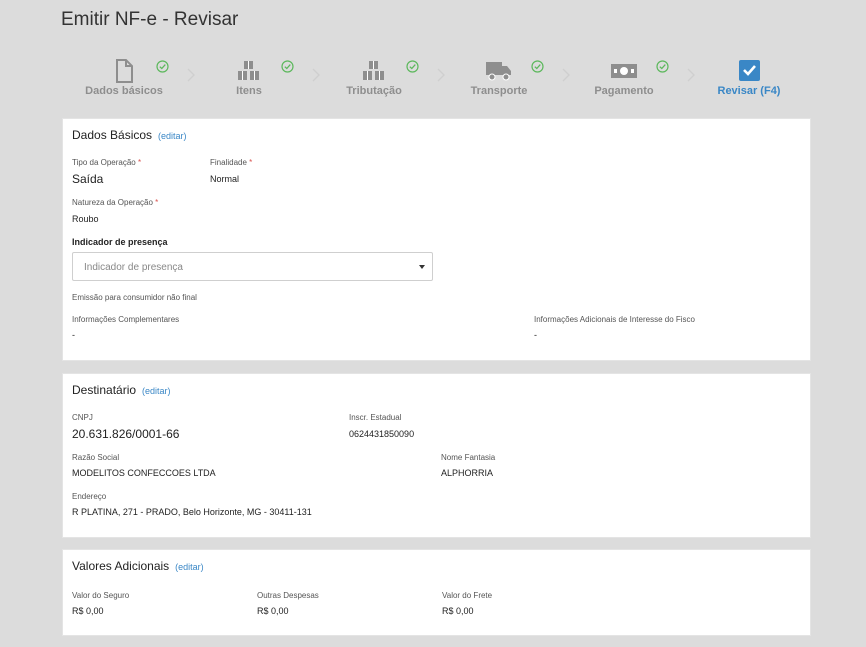 The image size is (866, 647). Describe the element at coordinates (144, 473) in the screenshot. I see `razao-social-value: MODELITOS CONFECCOES LTDA` at that location.